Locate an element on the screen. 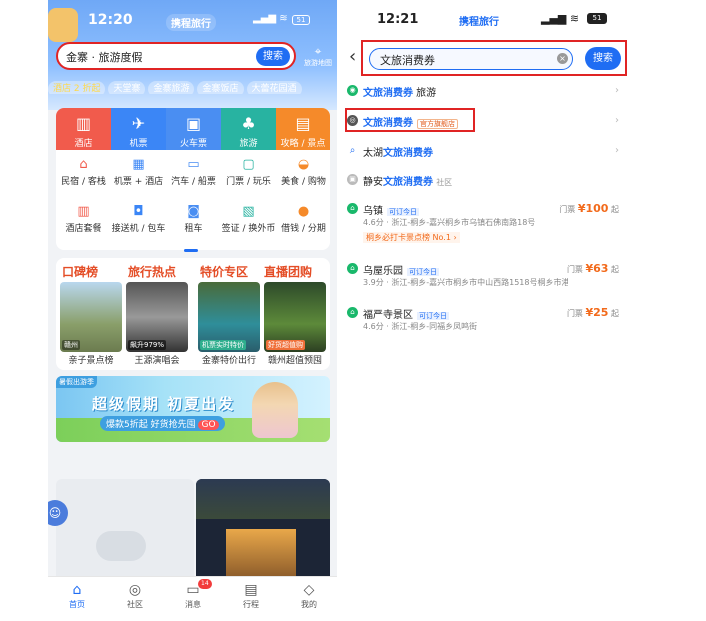  poi-address: 4.6分 · 浙江-桐乡-嘉兴桐乡市乌镇石佛南路18号 is located at coordinates (449, 222).